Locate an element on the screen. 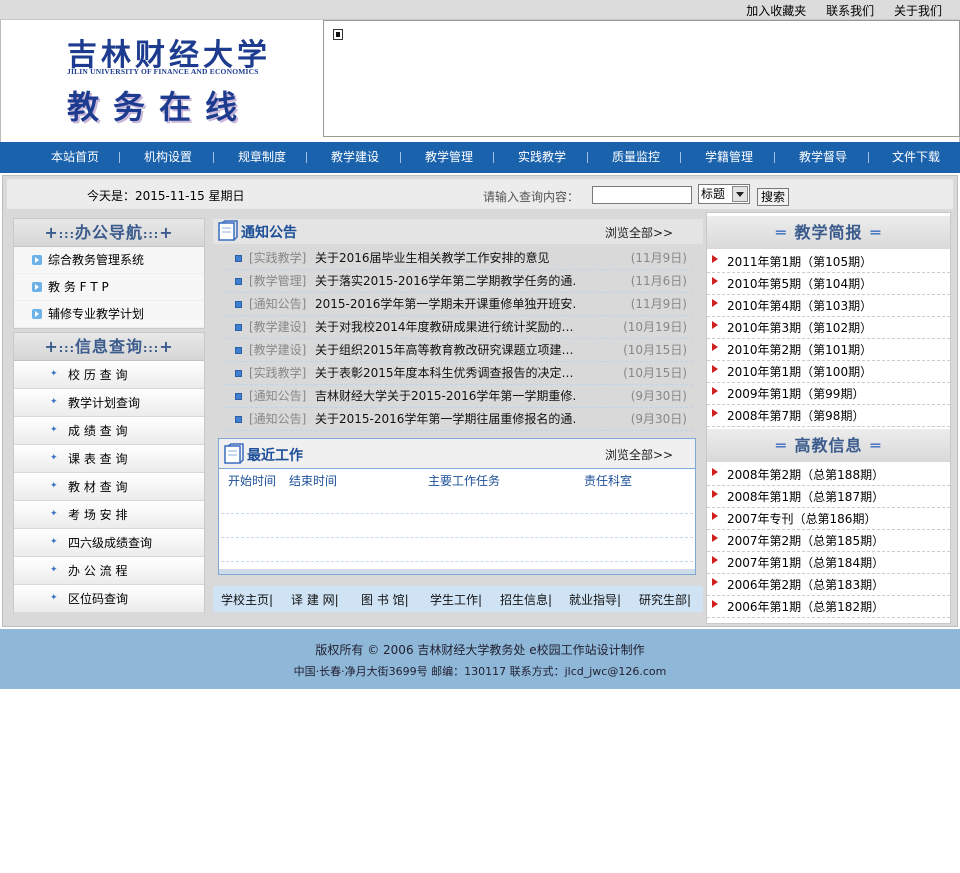 The width and height of the screenshot is (960, 873). higher-edu-item: 2006年第2期（总第183期） is located at coordinates (828, 585).